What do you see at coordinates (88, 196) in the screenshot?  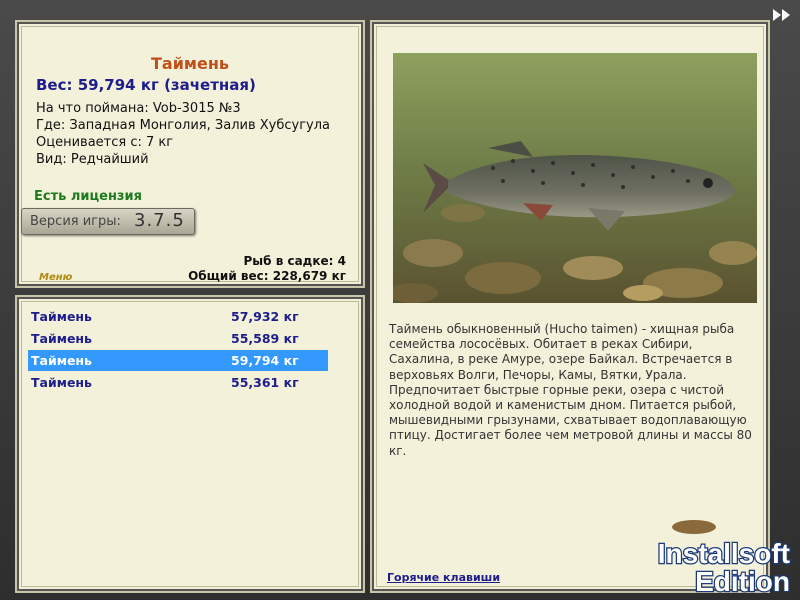 I see `license-status: Есть лицензия` at bounding box center [88, 196].